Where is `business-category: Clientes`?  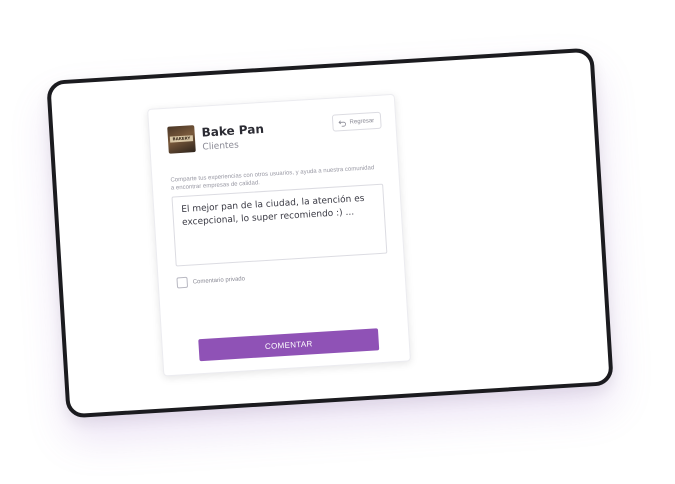
business-category: Clientes is located at coordinates (221, 146).